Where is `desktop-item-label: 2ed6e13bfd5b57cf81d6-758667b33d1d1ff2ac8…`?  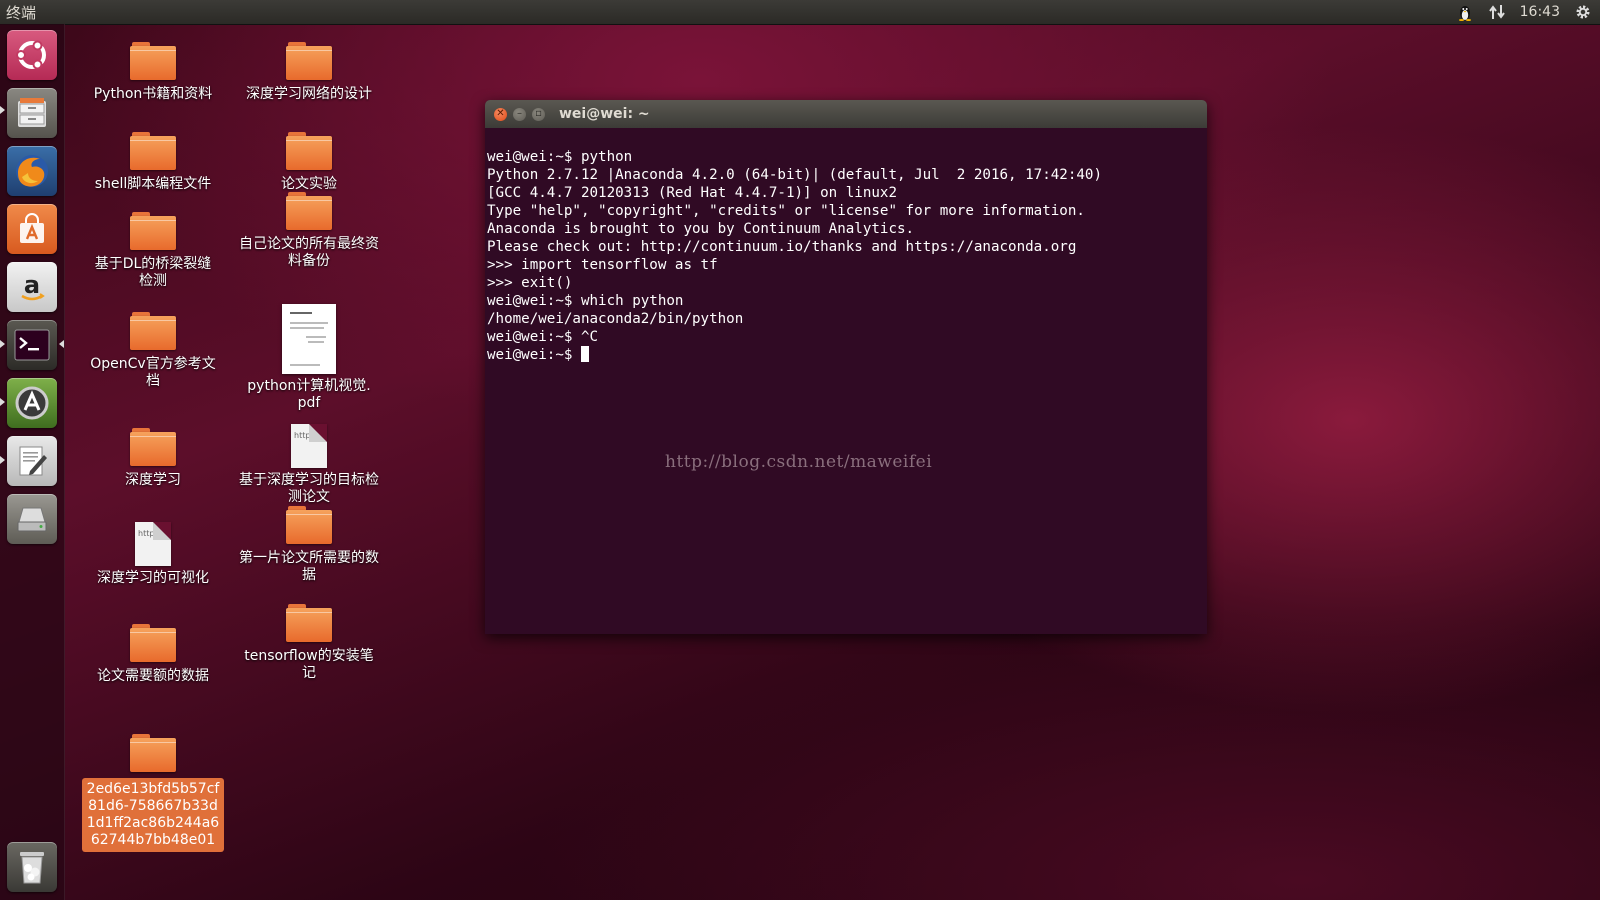 desktop-item-label: 2ed6e13bfd5b57cf81d6-758667b33d1d1ff2ac8… is located at coordinates (153, 815).